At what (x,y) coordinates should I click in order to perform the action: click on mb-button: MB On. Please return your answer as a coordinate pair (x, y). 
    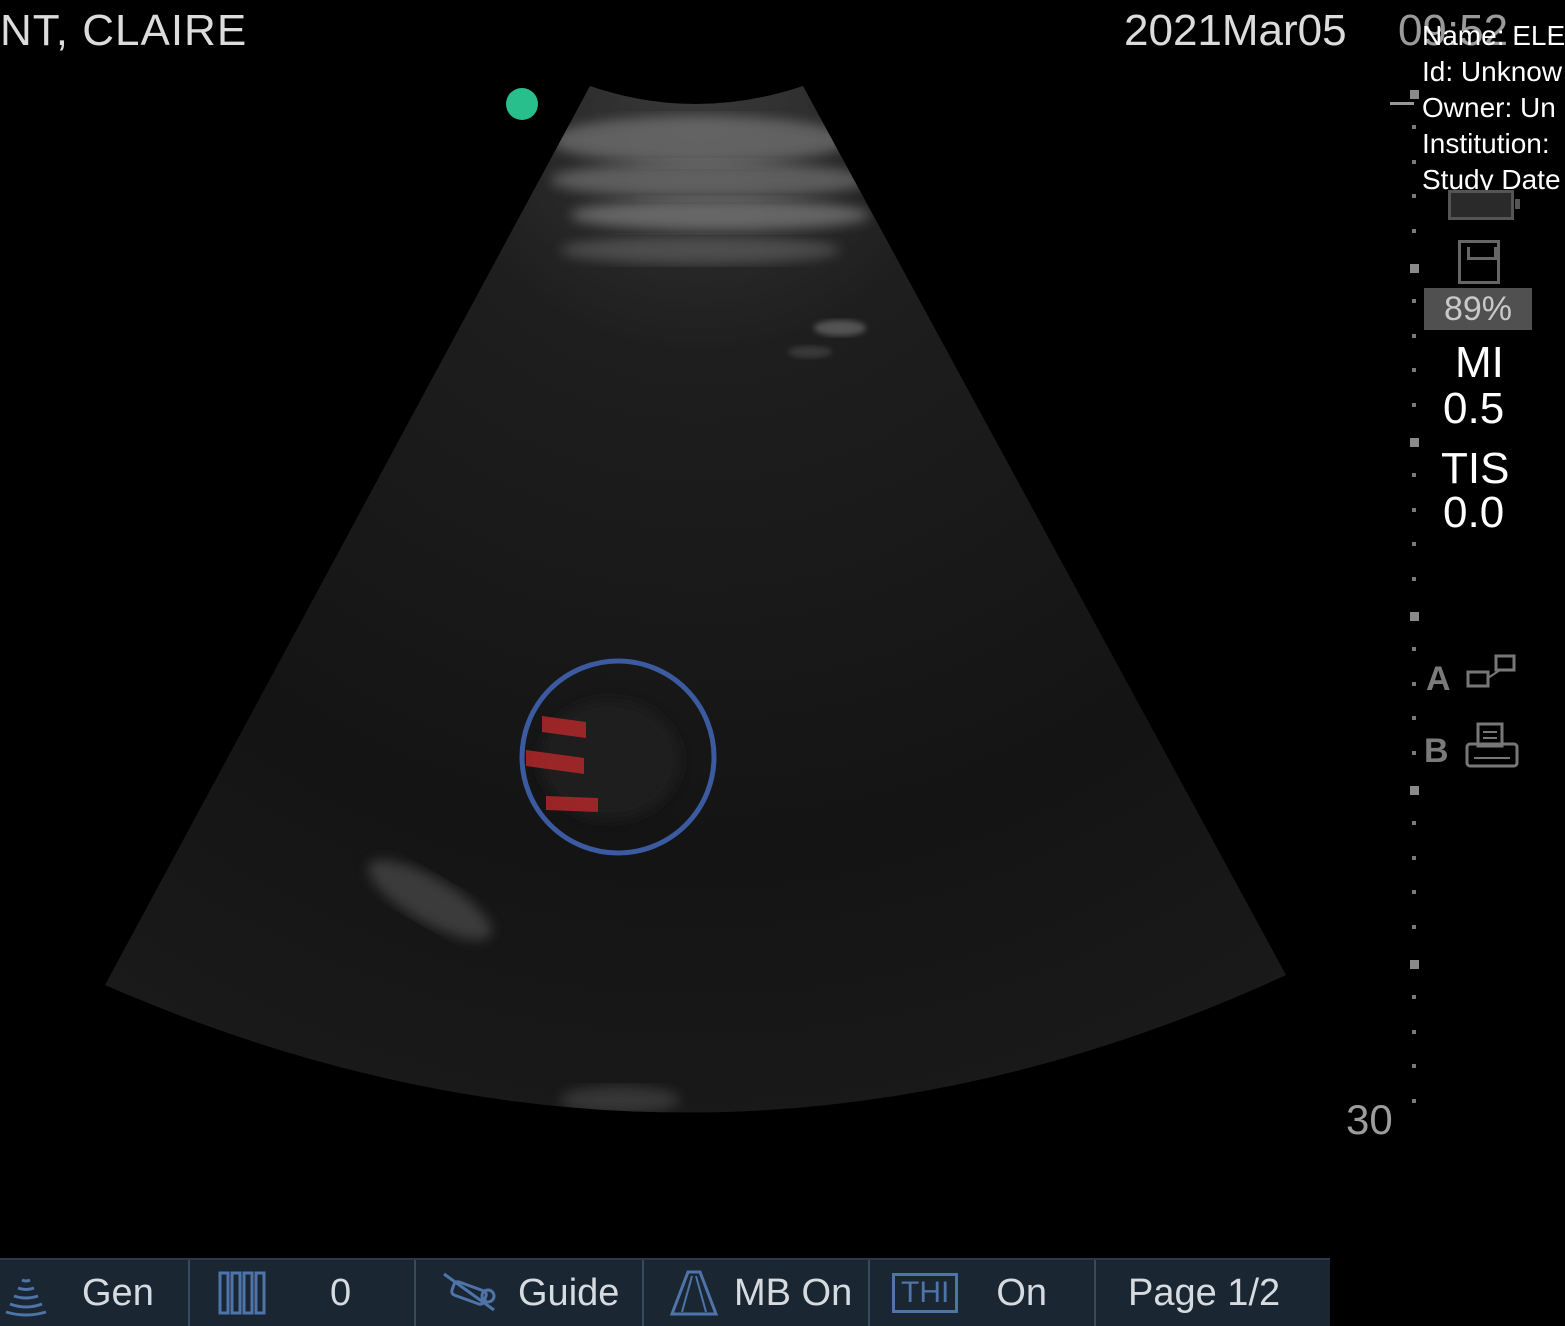
    Looking at the image, I should click on (757, 1293).